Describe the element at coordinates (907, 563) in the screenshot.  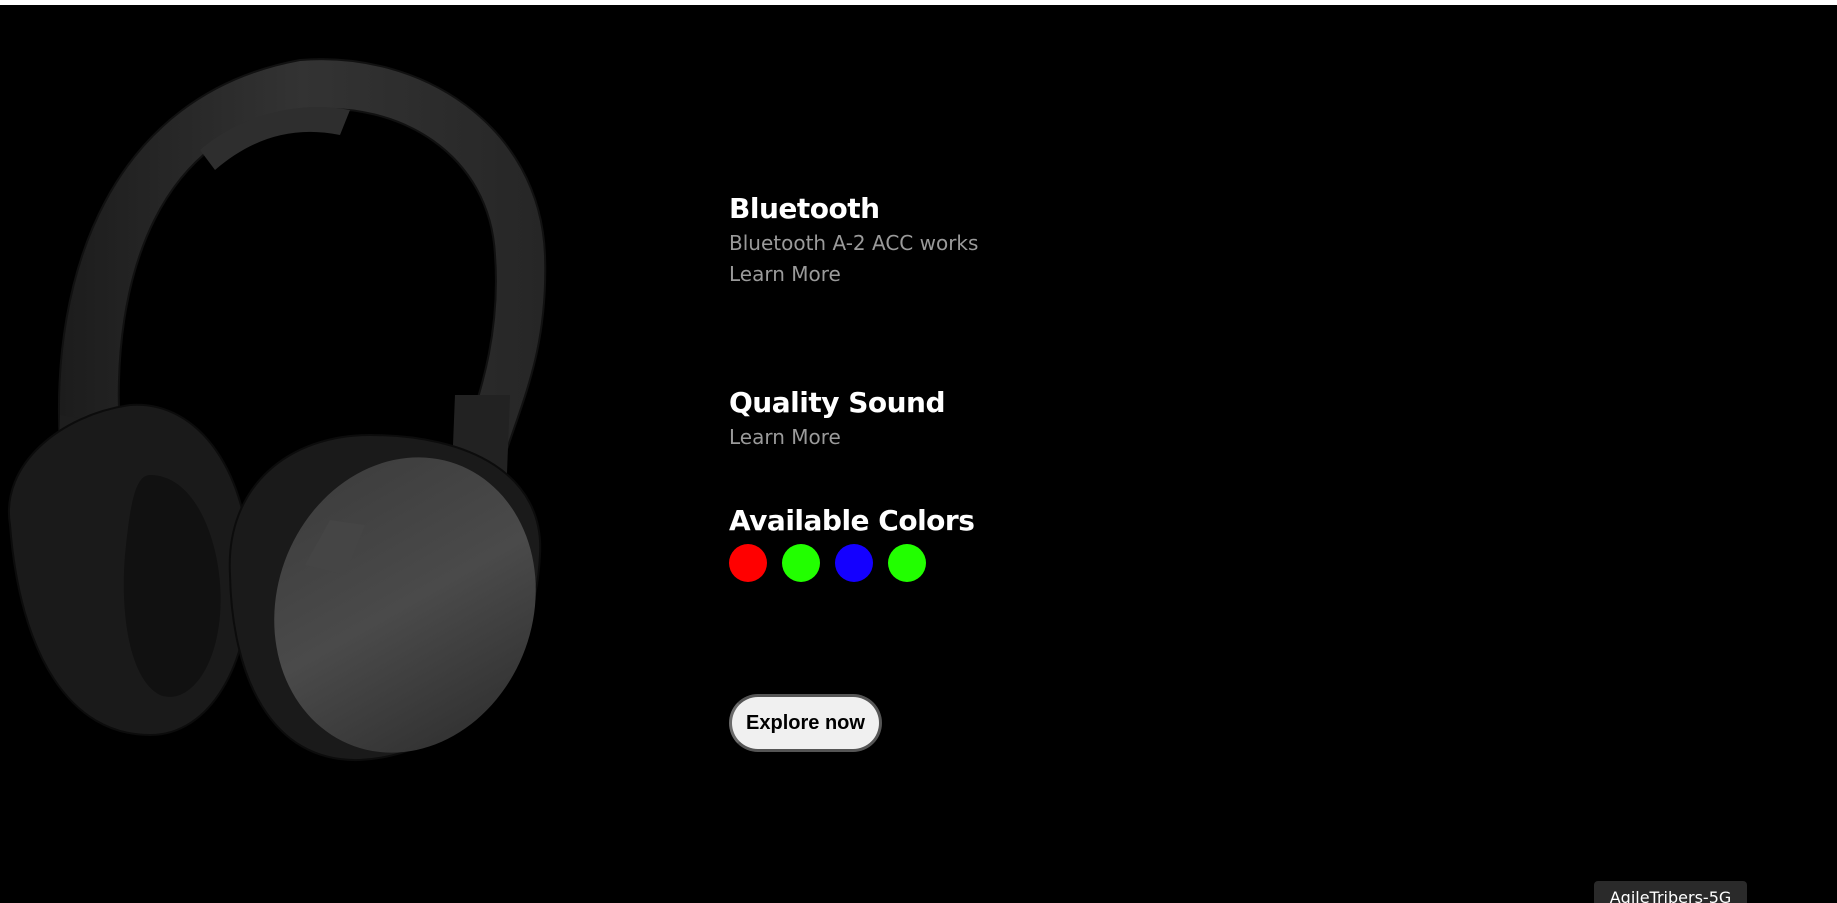
I see `color-swatch-green-alt` at that location.